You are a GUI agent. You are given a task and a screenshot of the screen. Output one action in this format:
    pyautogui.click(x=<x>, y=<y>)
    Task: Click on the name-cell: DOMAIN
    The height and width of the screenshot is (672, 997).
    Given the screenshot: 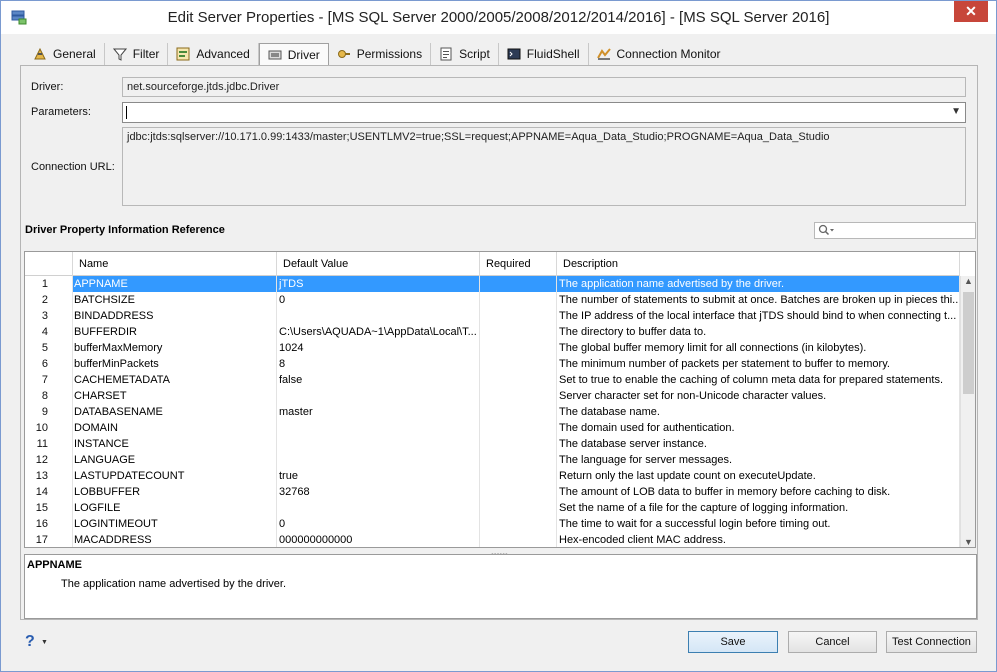 What is the action you would take?
    pyautogui.click(x=175, y=428)
    